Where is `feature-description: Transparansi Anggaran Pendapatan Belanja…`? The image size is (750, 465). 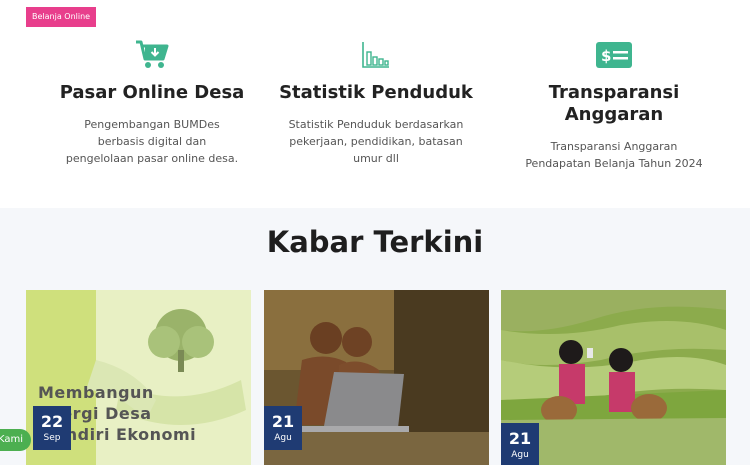 feature-description: Transparansi Anggaran Pendapatan Belanja… is located at coordinates (614, 155).